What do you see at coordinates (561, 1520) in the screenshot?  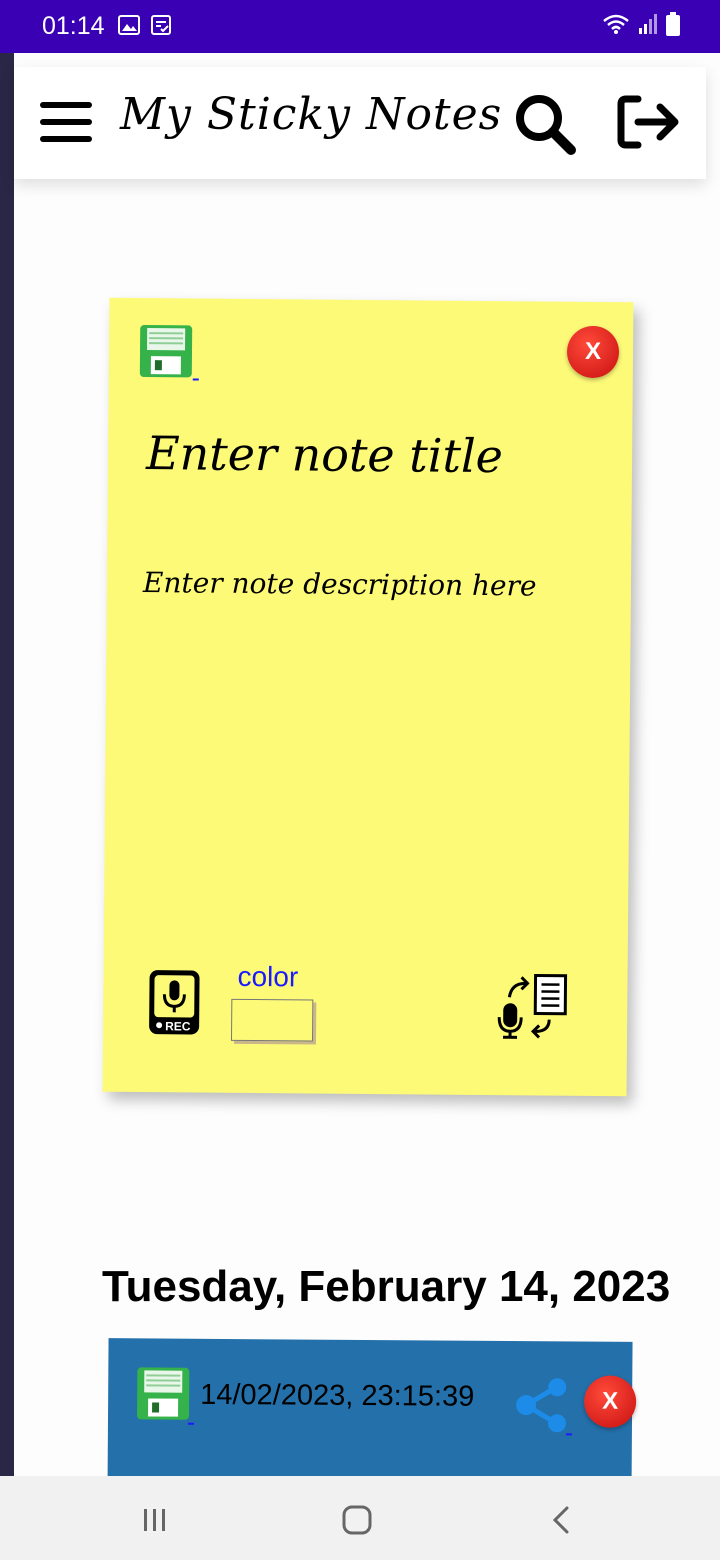 I see `back-icon` at bounding box center [561, 1520].